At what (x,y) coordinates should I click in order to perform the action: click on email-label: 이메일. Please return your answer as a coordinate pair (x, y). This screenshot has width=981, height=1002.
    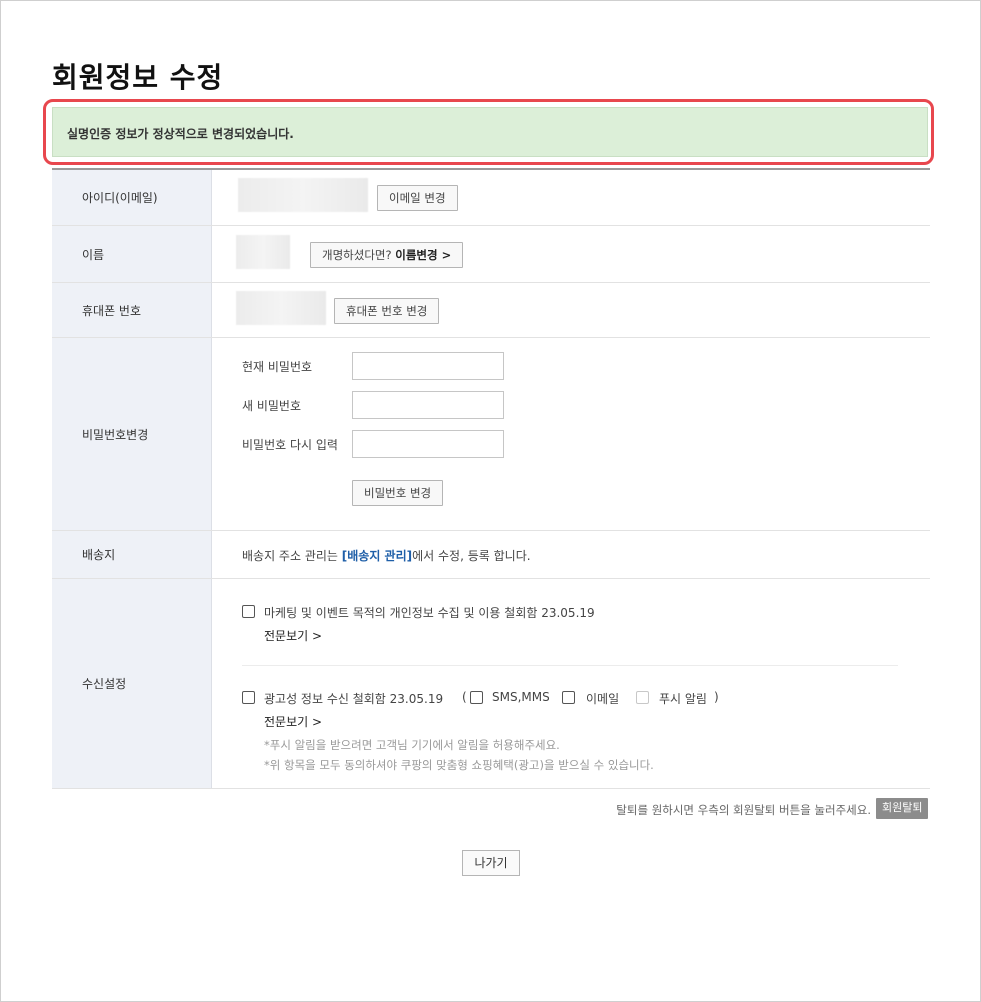
    Looking at the image, I should click on (603, 699).